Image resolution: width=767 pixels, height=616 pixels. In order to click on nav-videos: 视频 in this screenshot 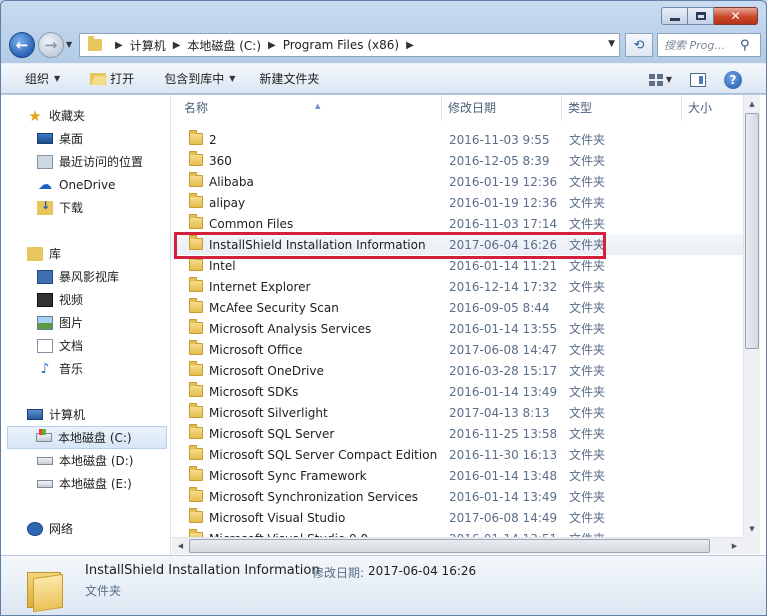, I will do `click(85, 299)`.